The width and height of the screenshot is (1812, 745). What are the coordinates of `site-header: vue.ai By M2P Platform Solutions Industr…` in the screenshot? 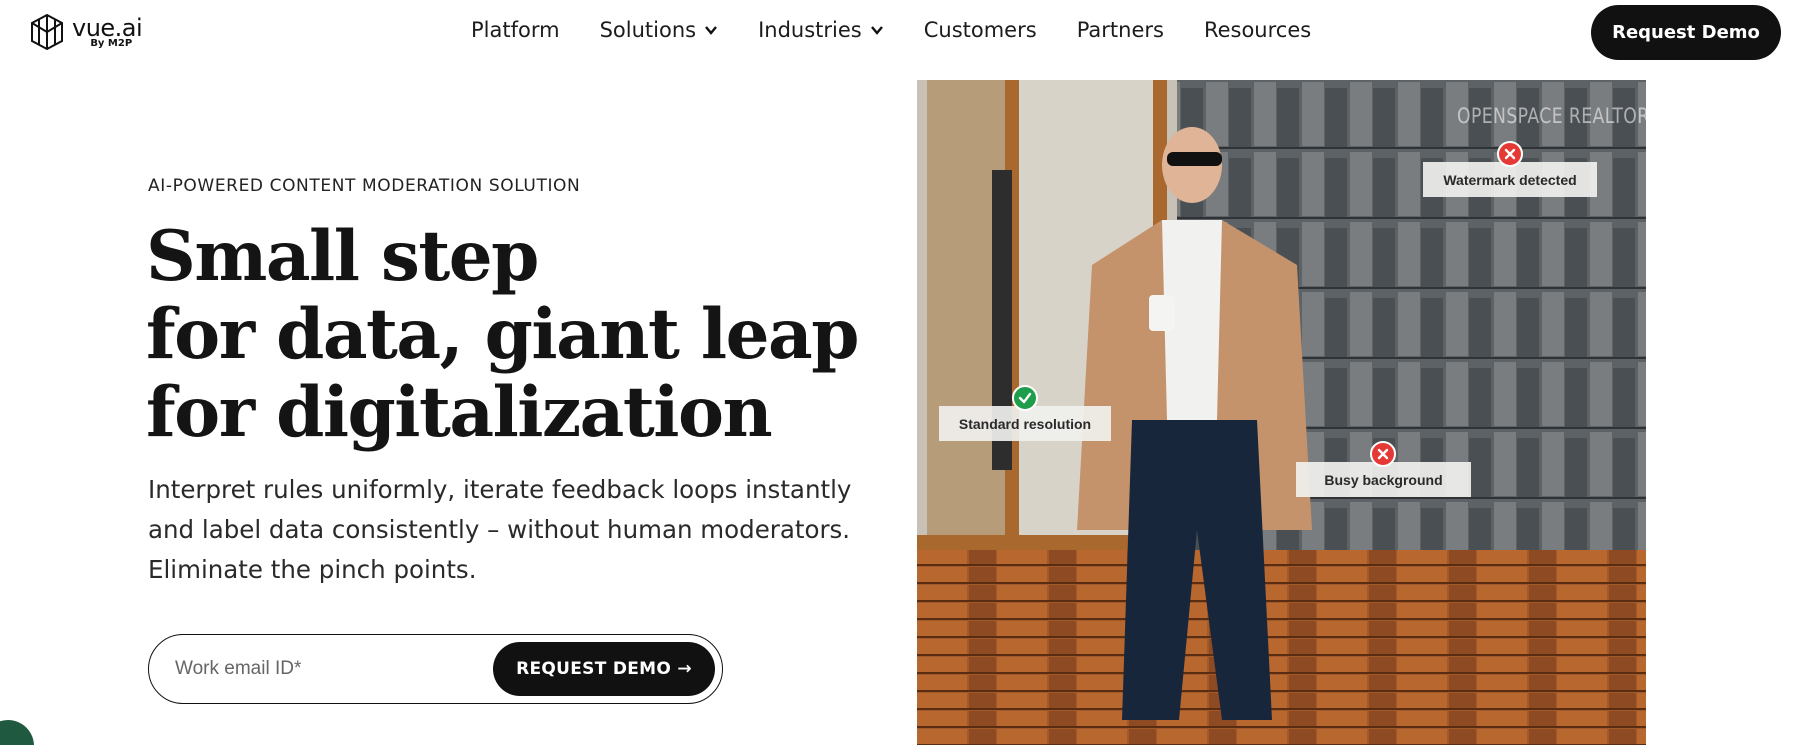 It's located at (906, 32).